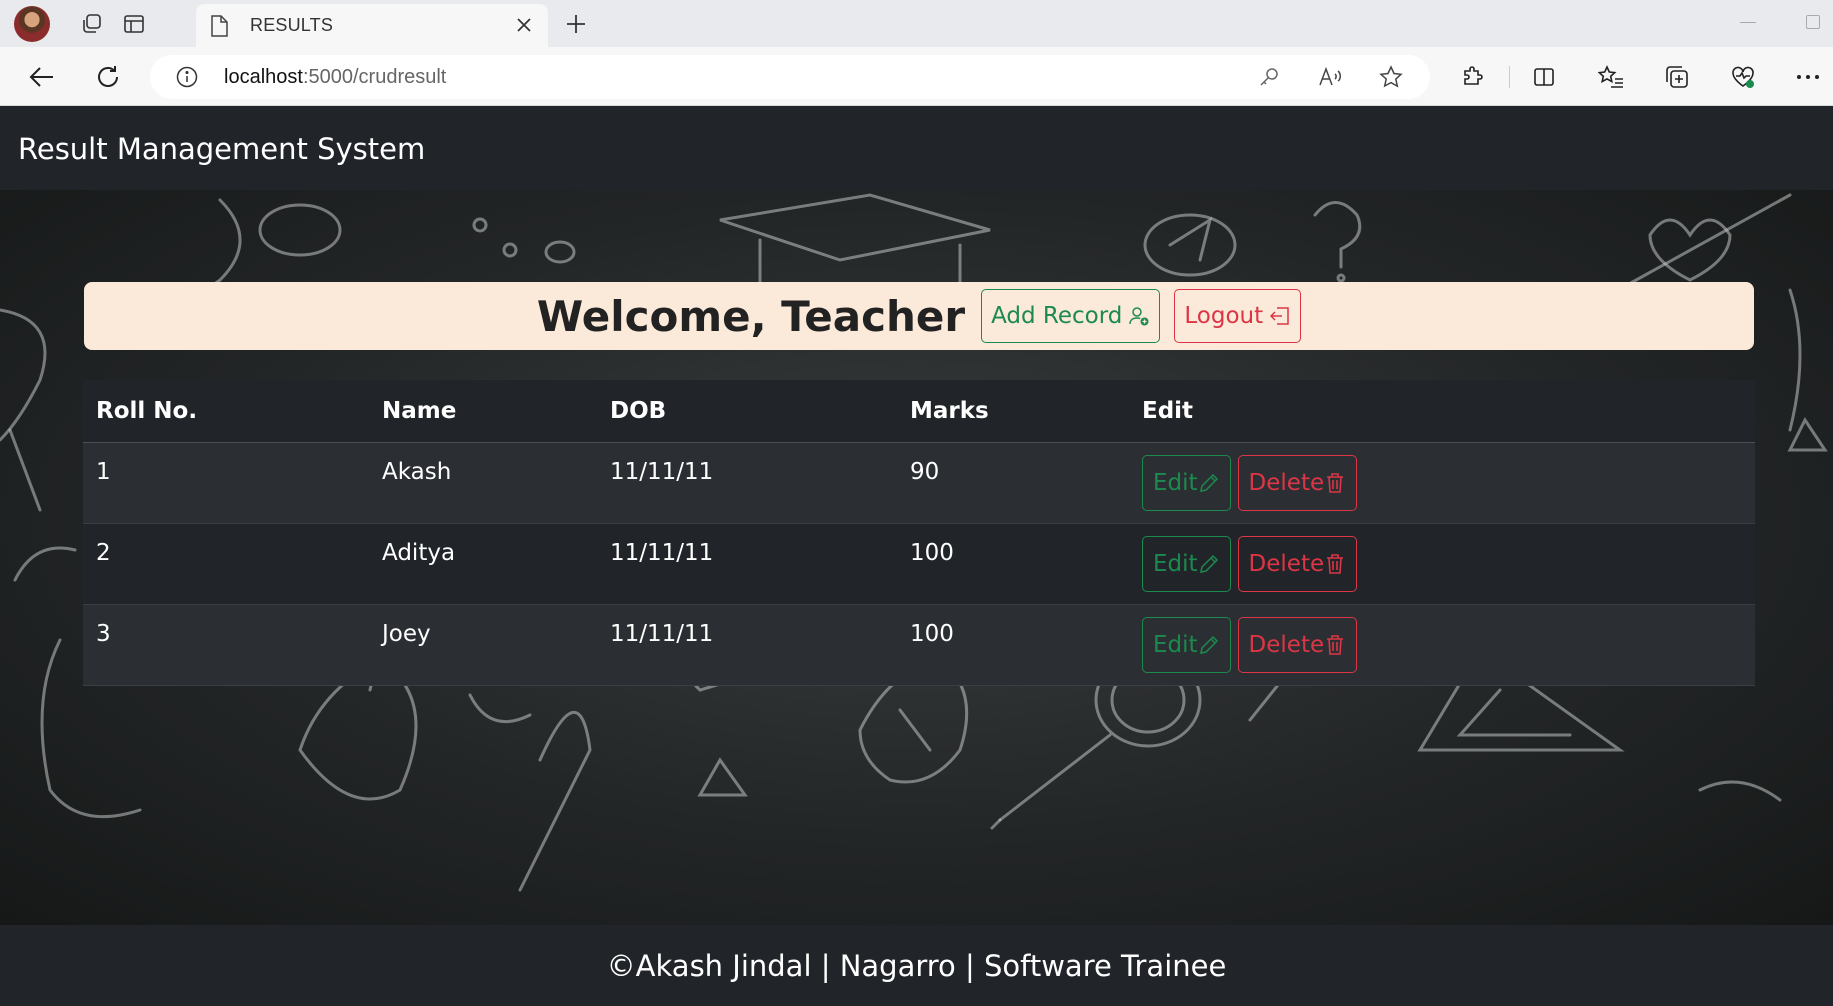 The width and height of the screenshot is (1833, 1006). What do you see at coordinates (483, 564) in the screenshot?
I see `cell-name: Aditya` at bounding box center [483, 564].